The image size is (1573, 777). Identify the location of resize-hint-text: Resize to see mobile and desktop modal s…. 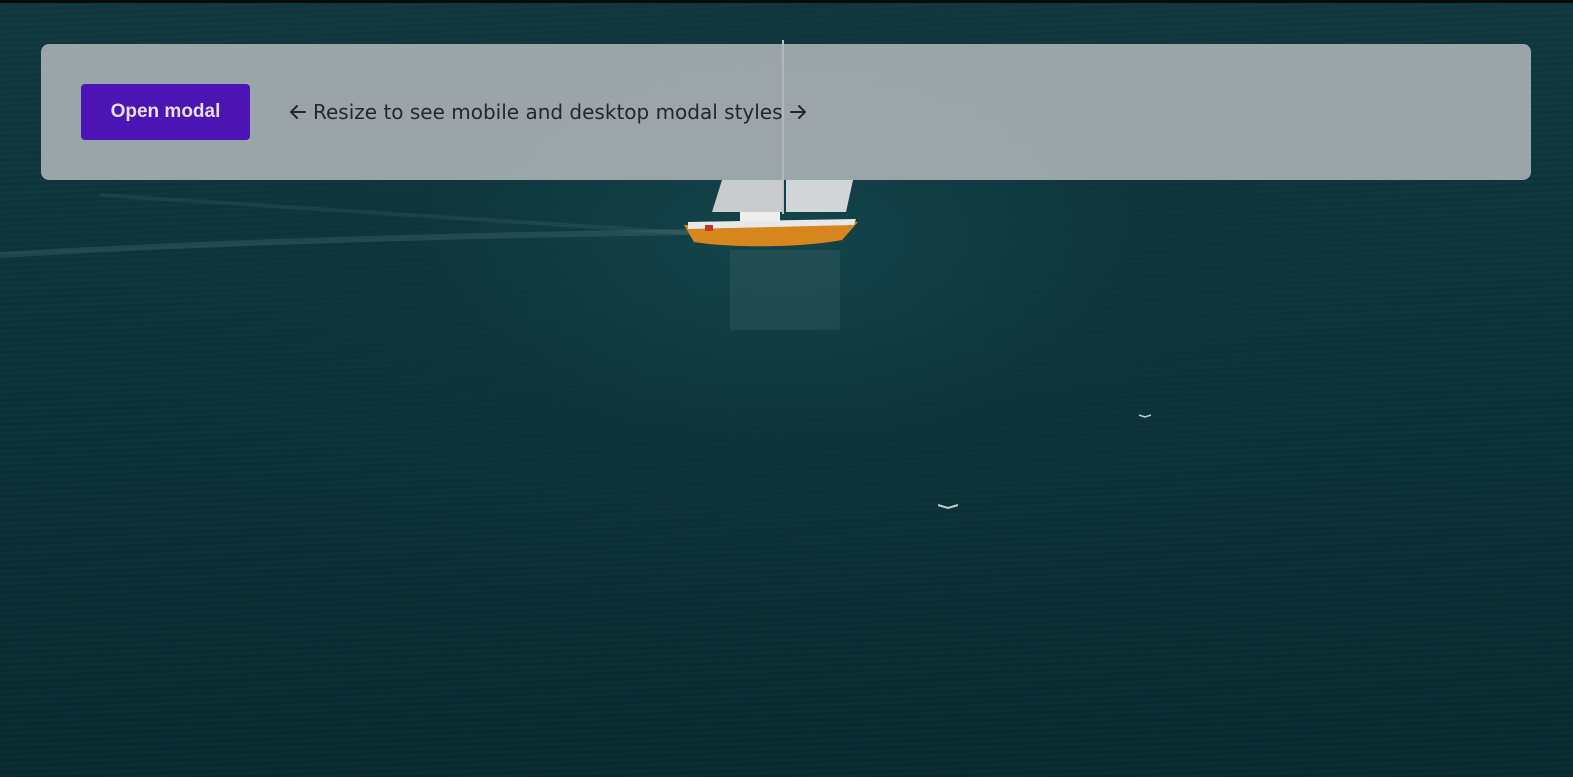
(548, 112).